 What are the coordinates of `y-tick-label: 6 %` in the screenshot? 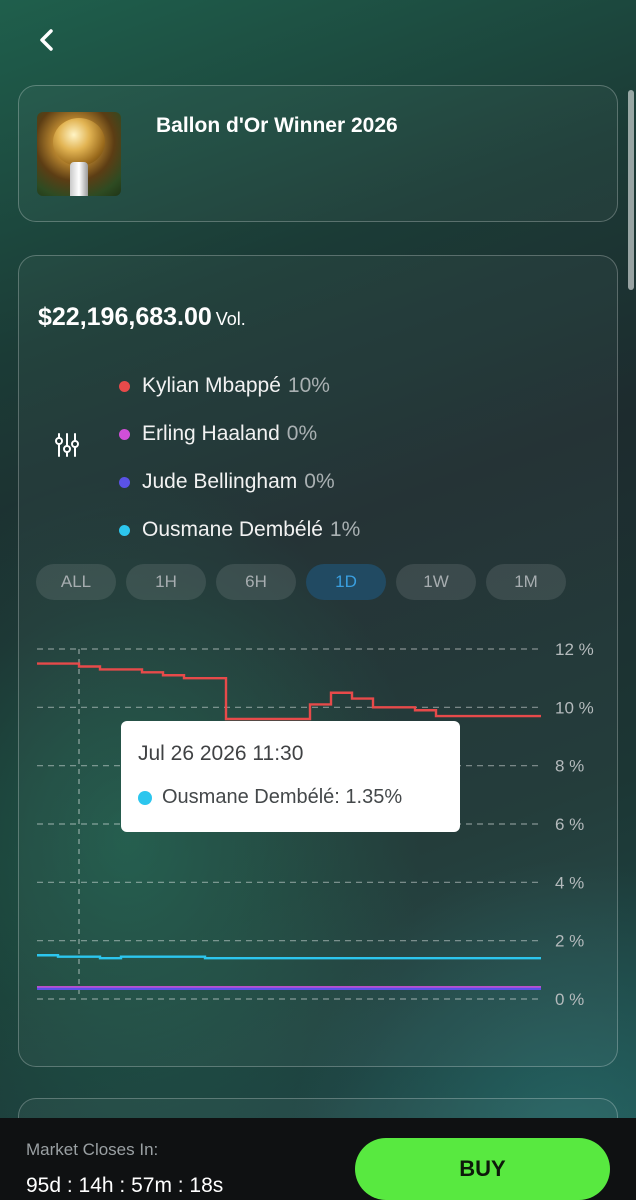 It's located at (569, 824).